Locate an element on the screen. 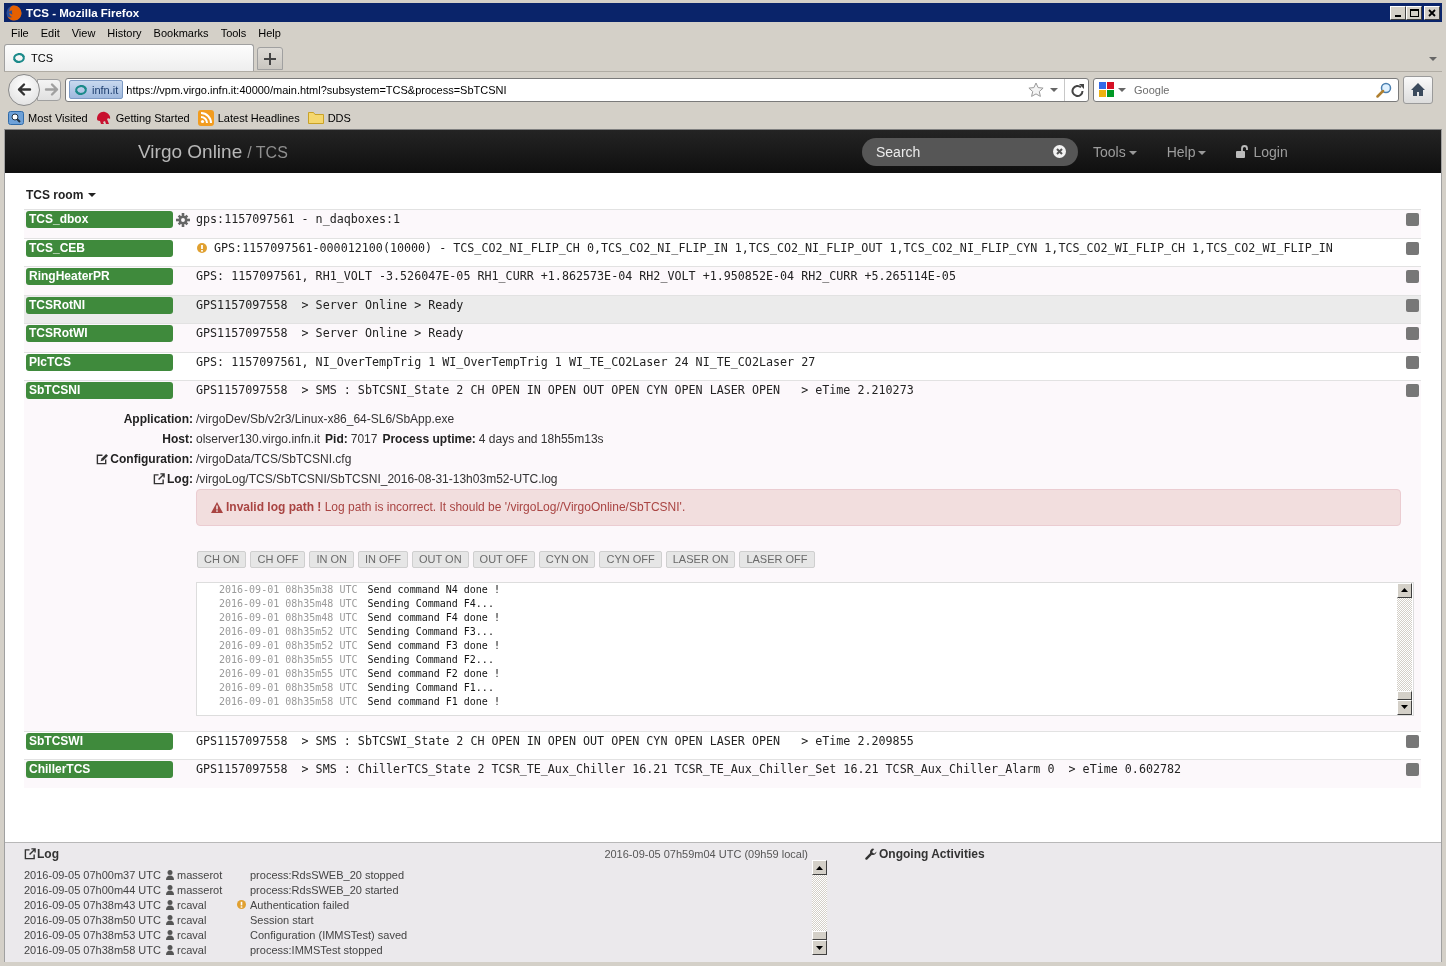  down-arrow-icon is located at coordinates (1404, 707).